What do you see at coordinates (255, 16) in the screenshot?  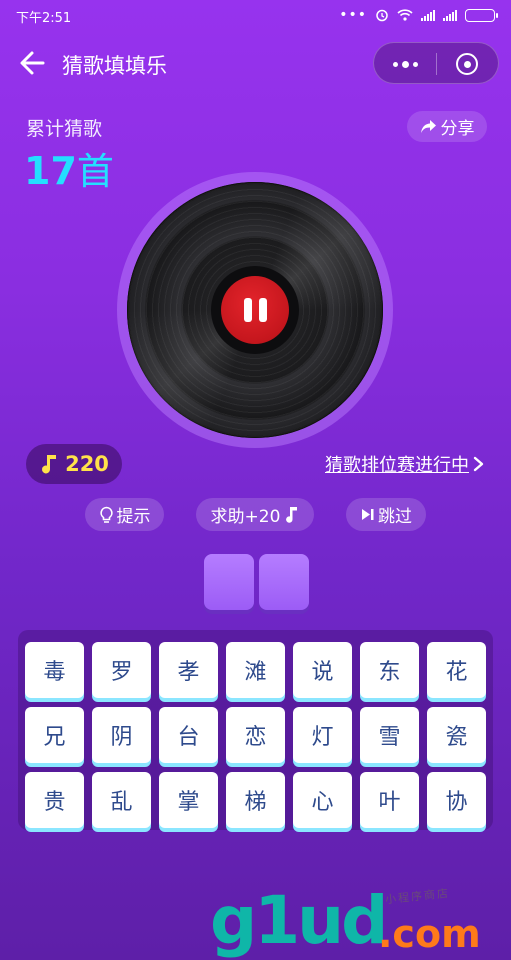 I see `status-bar: 下午2:51 •••` at bounding box center [255, 16].